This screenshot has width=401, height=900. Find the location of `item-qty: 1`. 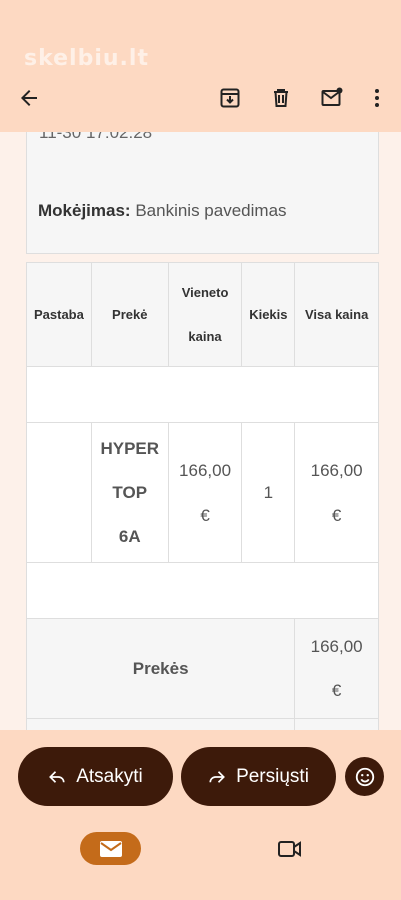

item-qty: 1 is located at coordinates (268, 492).